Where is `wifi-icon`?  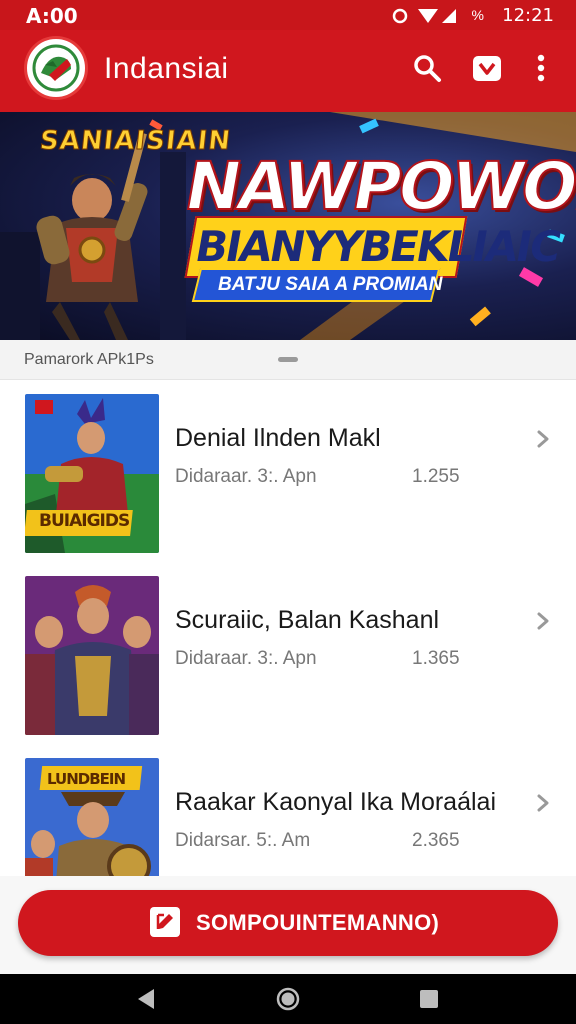 wifi-icon is located at coordinates (428, 16).